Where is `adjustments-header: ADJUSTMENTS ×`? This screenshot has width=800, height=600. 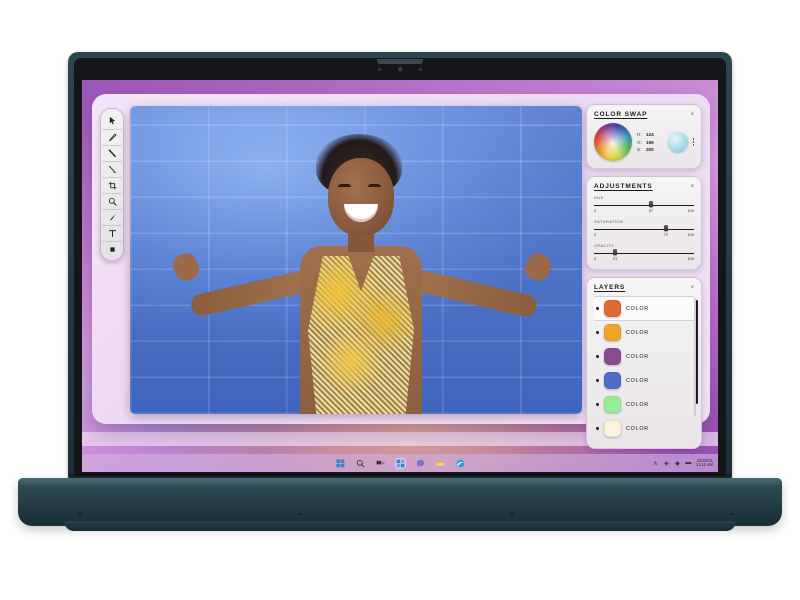 adjustments-header: ADJUSTMENTS × is located at coordinates (644, 186).